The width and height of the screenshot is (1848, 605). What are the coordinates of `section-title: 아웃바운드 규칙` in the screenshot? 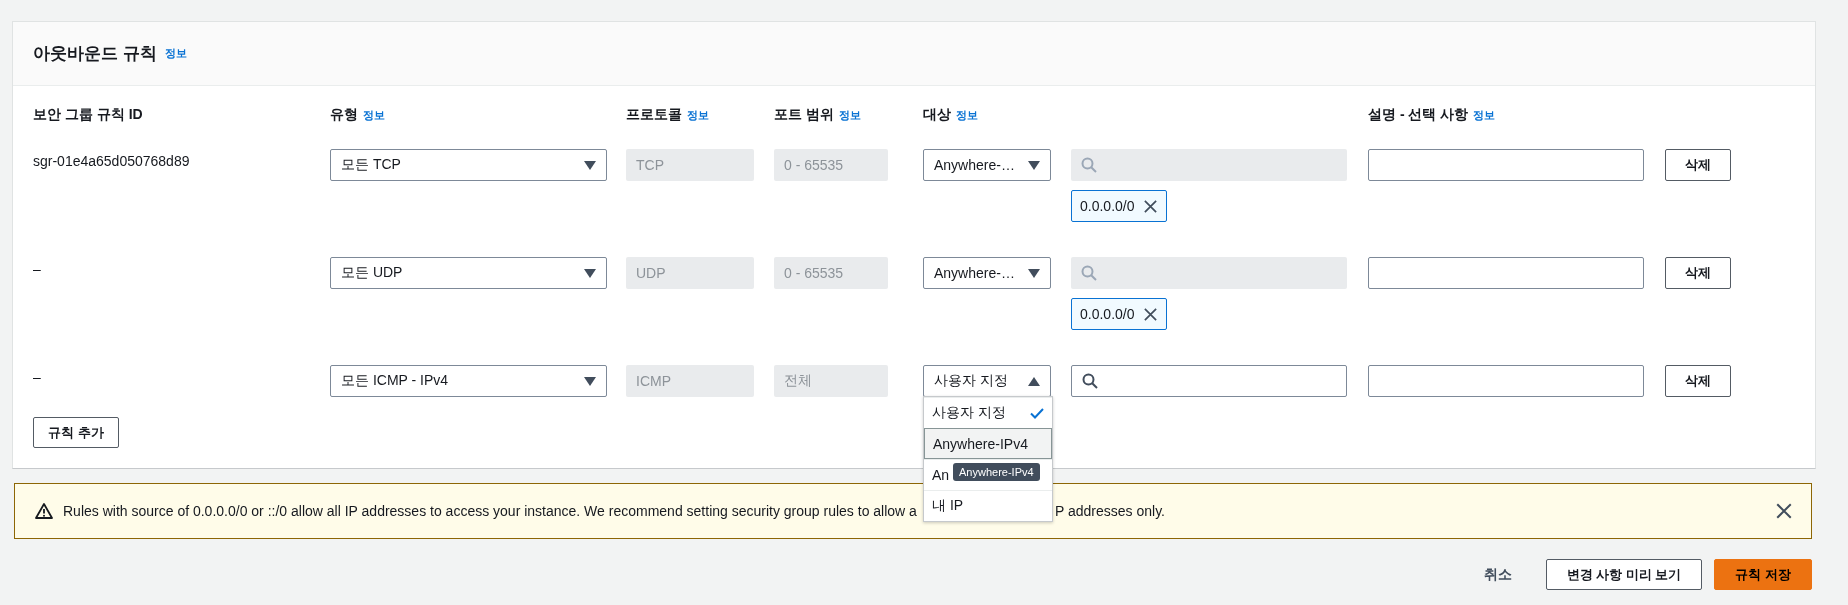 It's located at (95, 54).